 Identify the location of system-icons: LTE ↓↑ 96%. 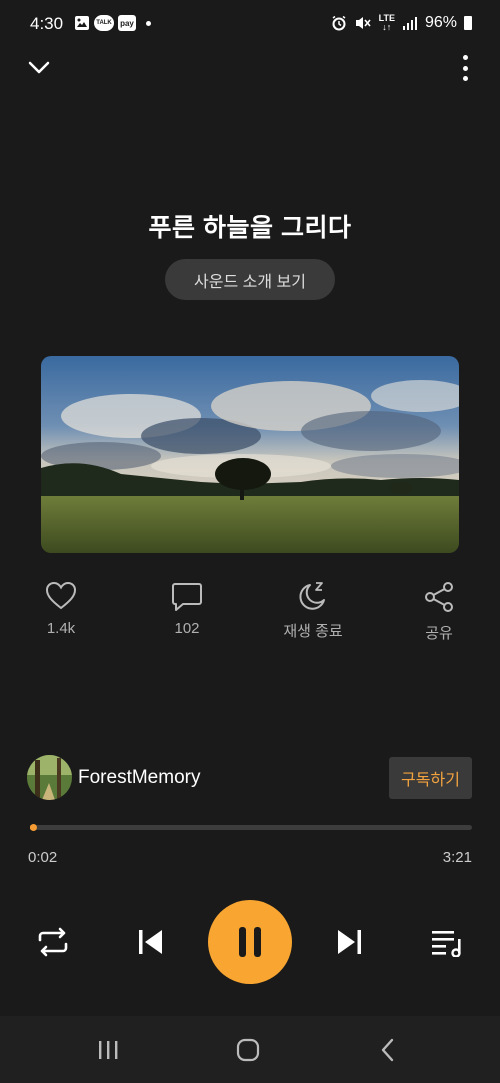
(401, 23).